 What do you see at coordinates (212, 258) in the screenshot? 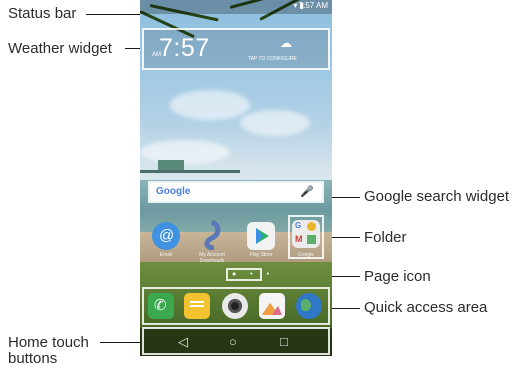
I see `app-label-my-account: My Account Downloads` at bounding box center [212, 258].